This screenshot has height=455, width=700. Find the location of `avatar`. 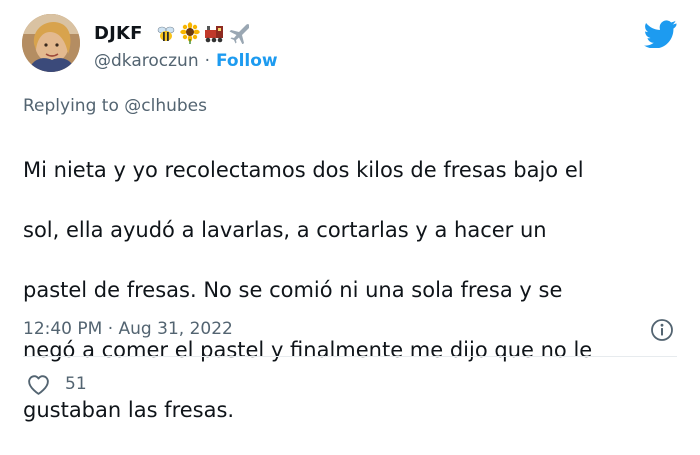

avatar is located at coordinates (51, 43).